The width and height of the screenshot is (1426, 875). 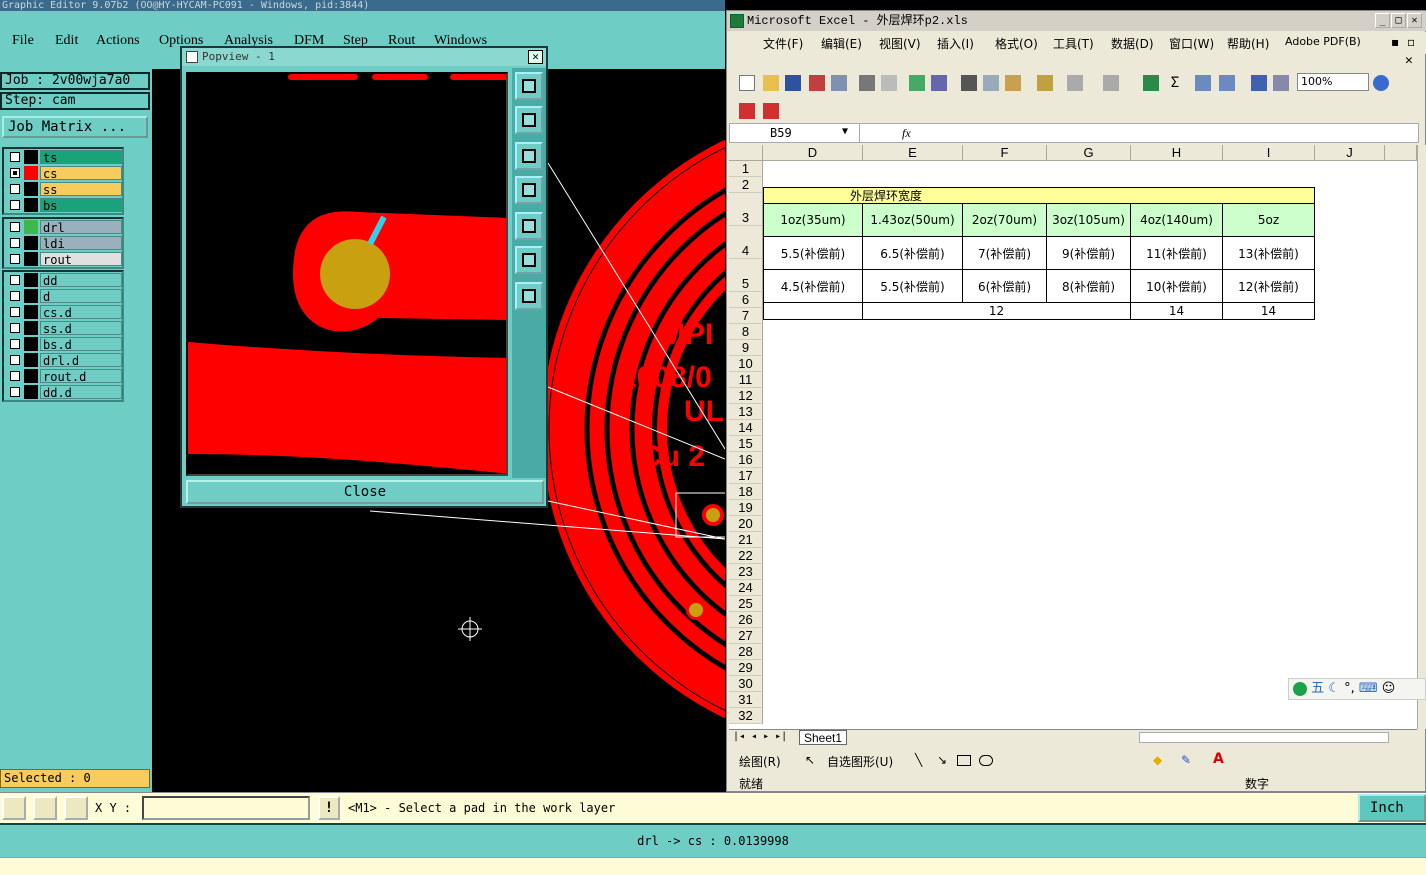 What do you see at coordinates (810, 760) in the screenshot?
I see `select-objects-icon: ↖` at bounding box center [810, 760].